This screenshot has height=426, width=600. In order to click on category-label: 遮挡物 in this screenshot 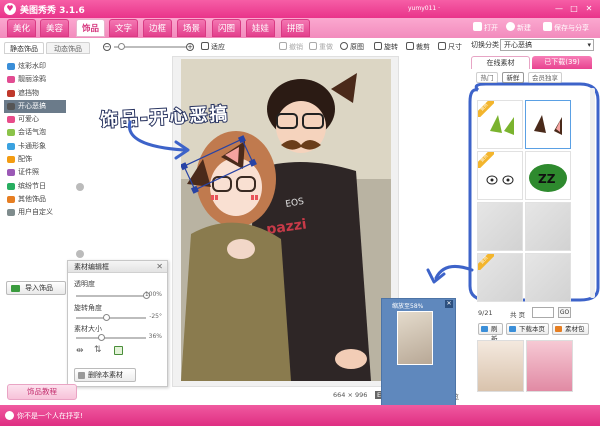, I will do `click(28, 92)`.